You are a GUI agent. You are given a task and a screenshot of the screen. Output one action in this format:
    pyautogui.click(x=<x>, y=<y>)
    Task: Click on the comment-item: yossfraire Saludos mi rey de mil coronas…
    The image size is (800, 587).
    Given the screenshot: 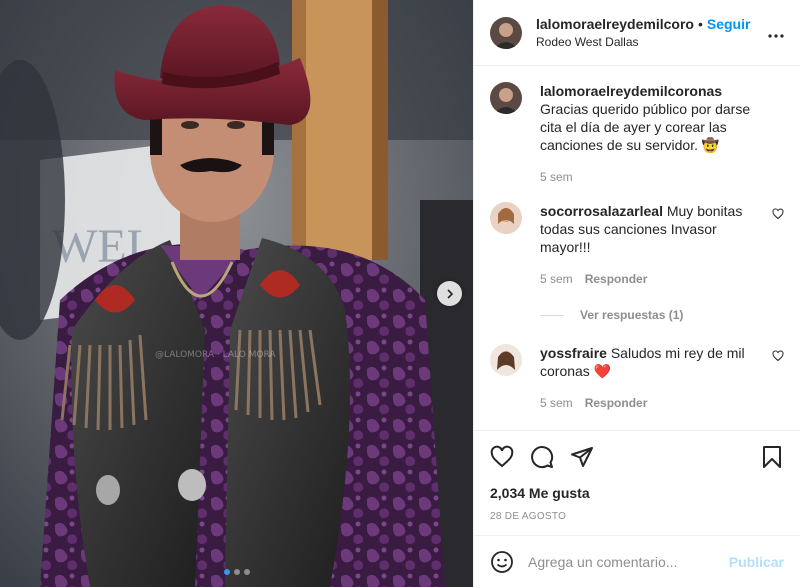 What is the action you would take?
    pyautogui.click(x=637, y=378)
    